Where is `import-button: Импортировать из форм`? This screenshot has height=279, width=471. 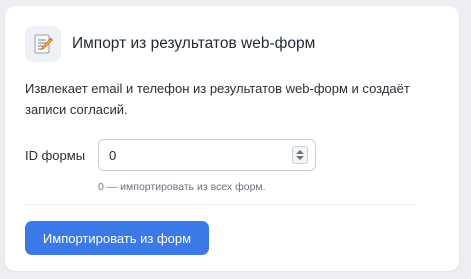 import-button: Импортировать из форм is located at coordinates (117, 238).